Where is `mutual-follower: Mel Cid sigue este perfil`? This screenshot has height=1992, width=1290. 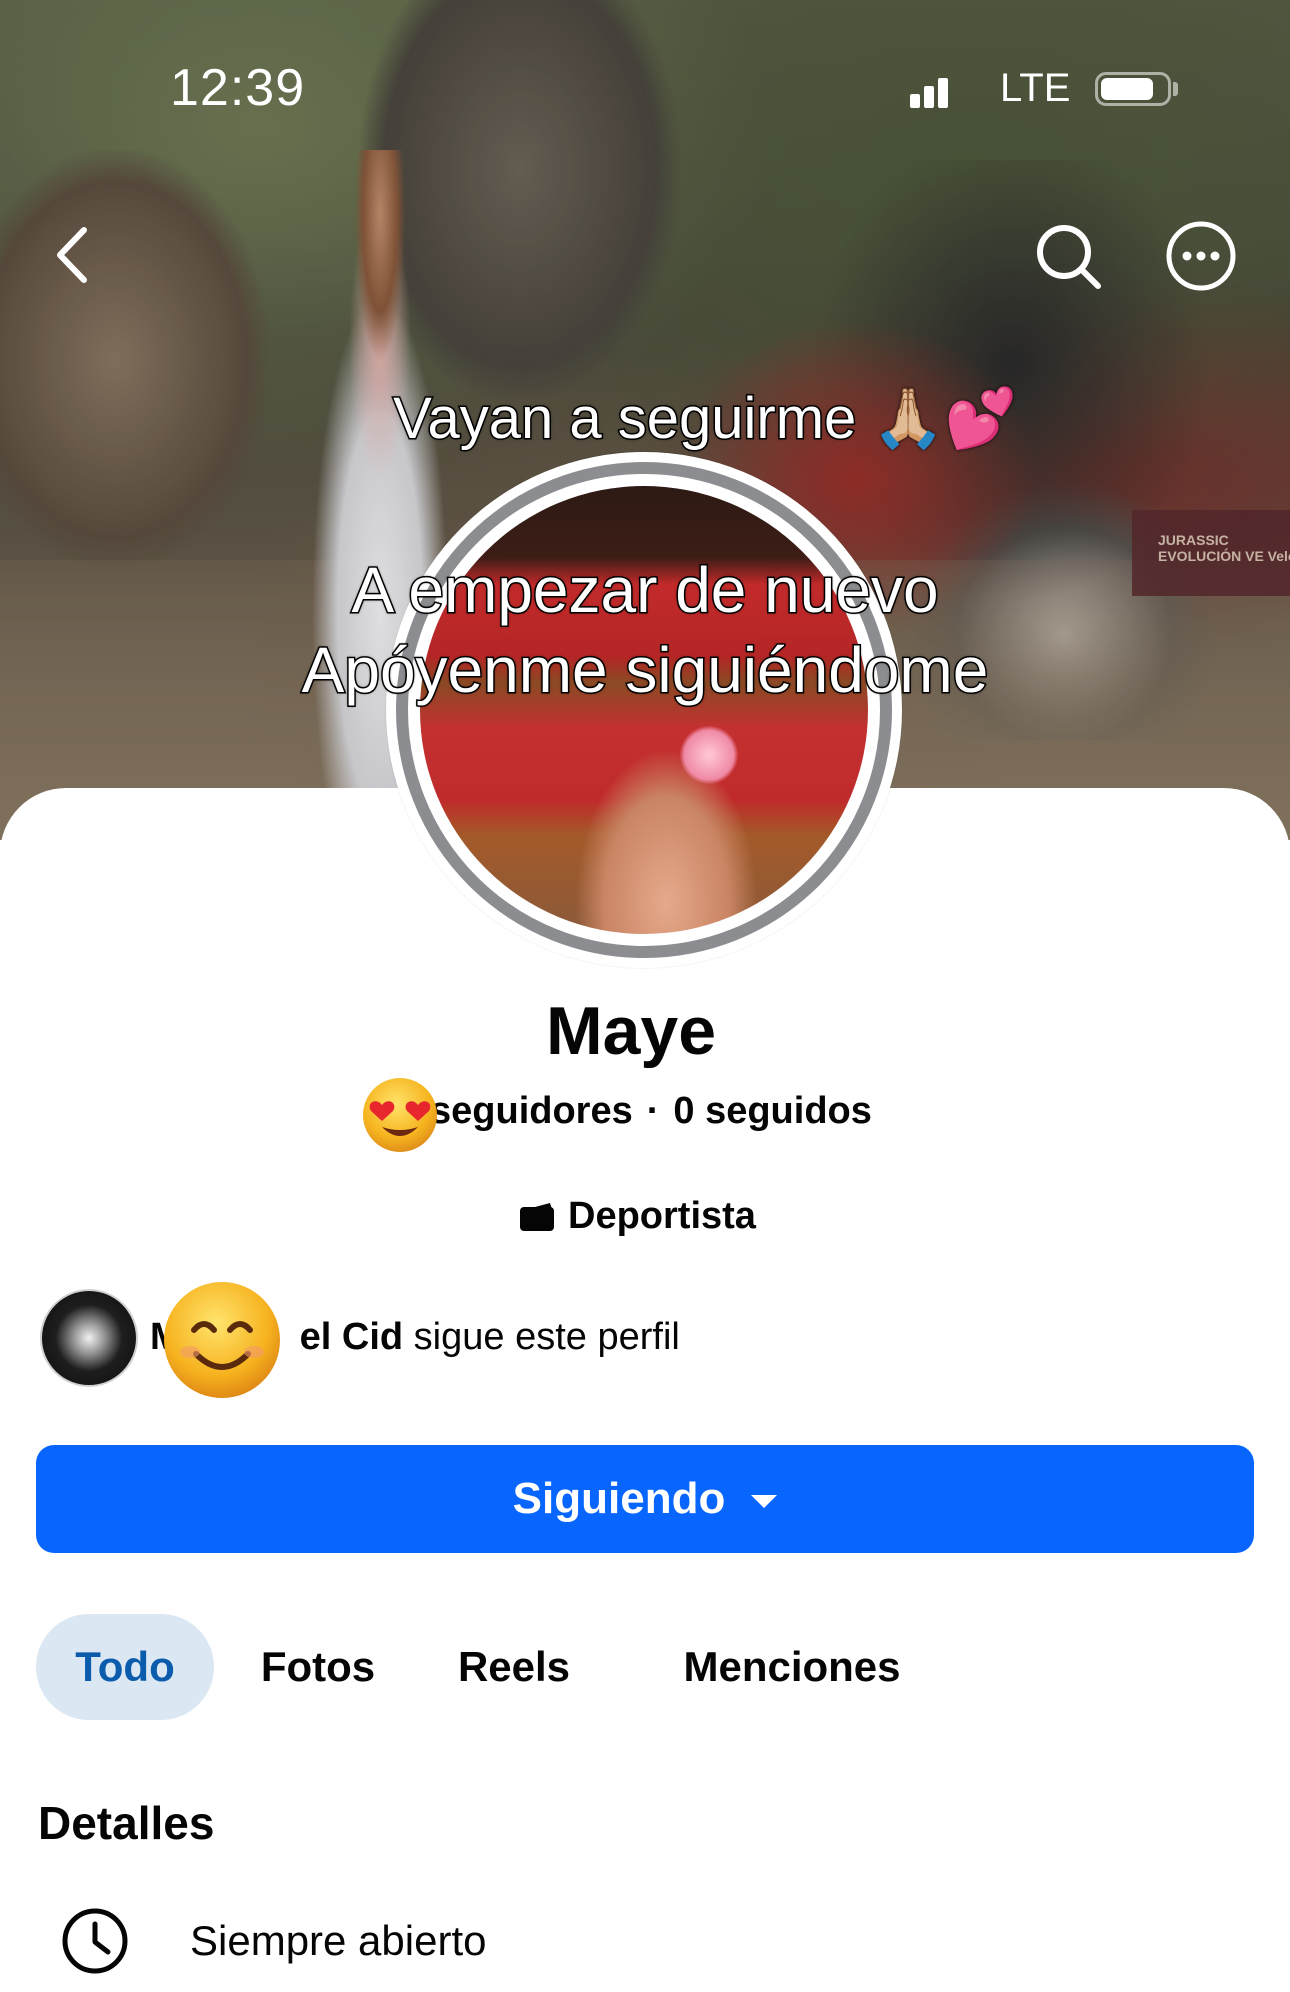
mutual-follower: Mel Cid sigue este perfil is located at coordinates (360, 1340).